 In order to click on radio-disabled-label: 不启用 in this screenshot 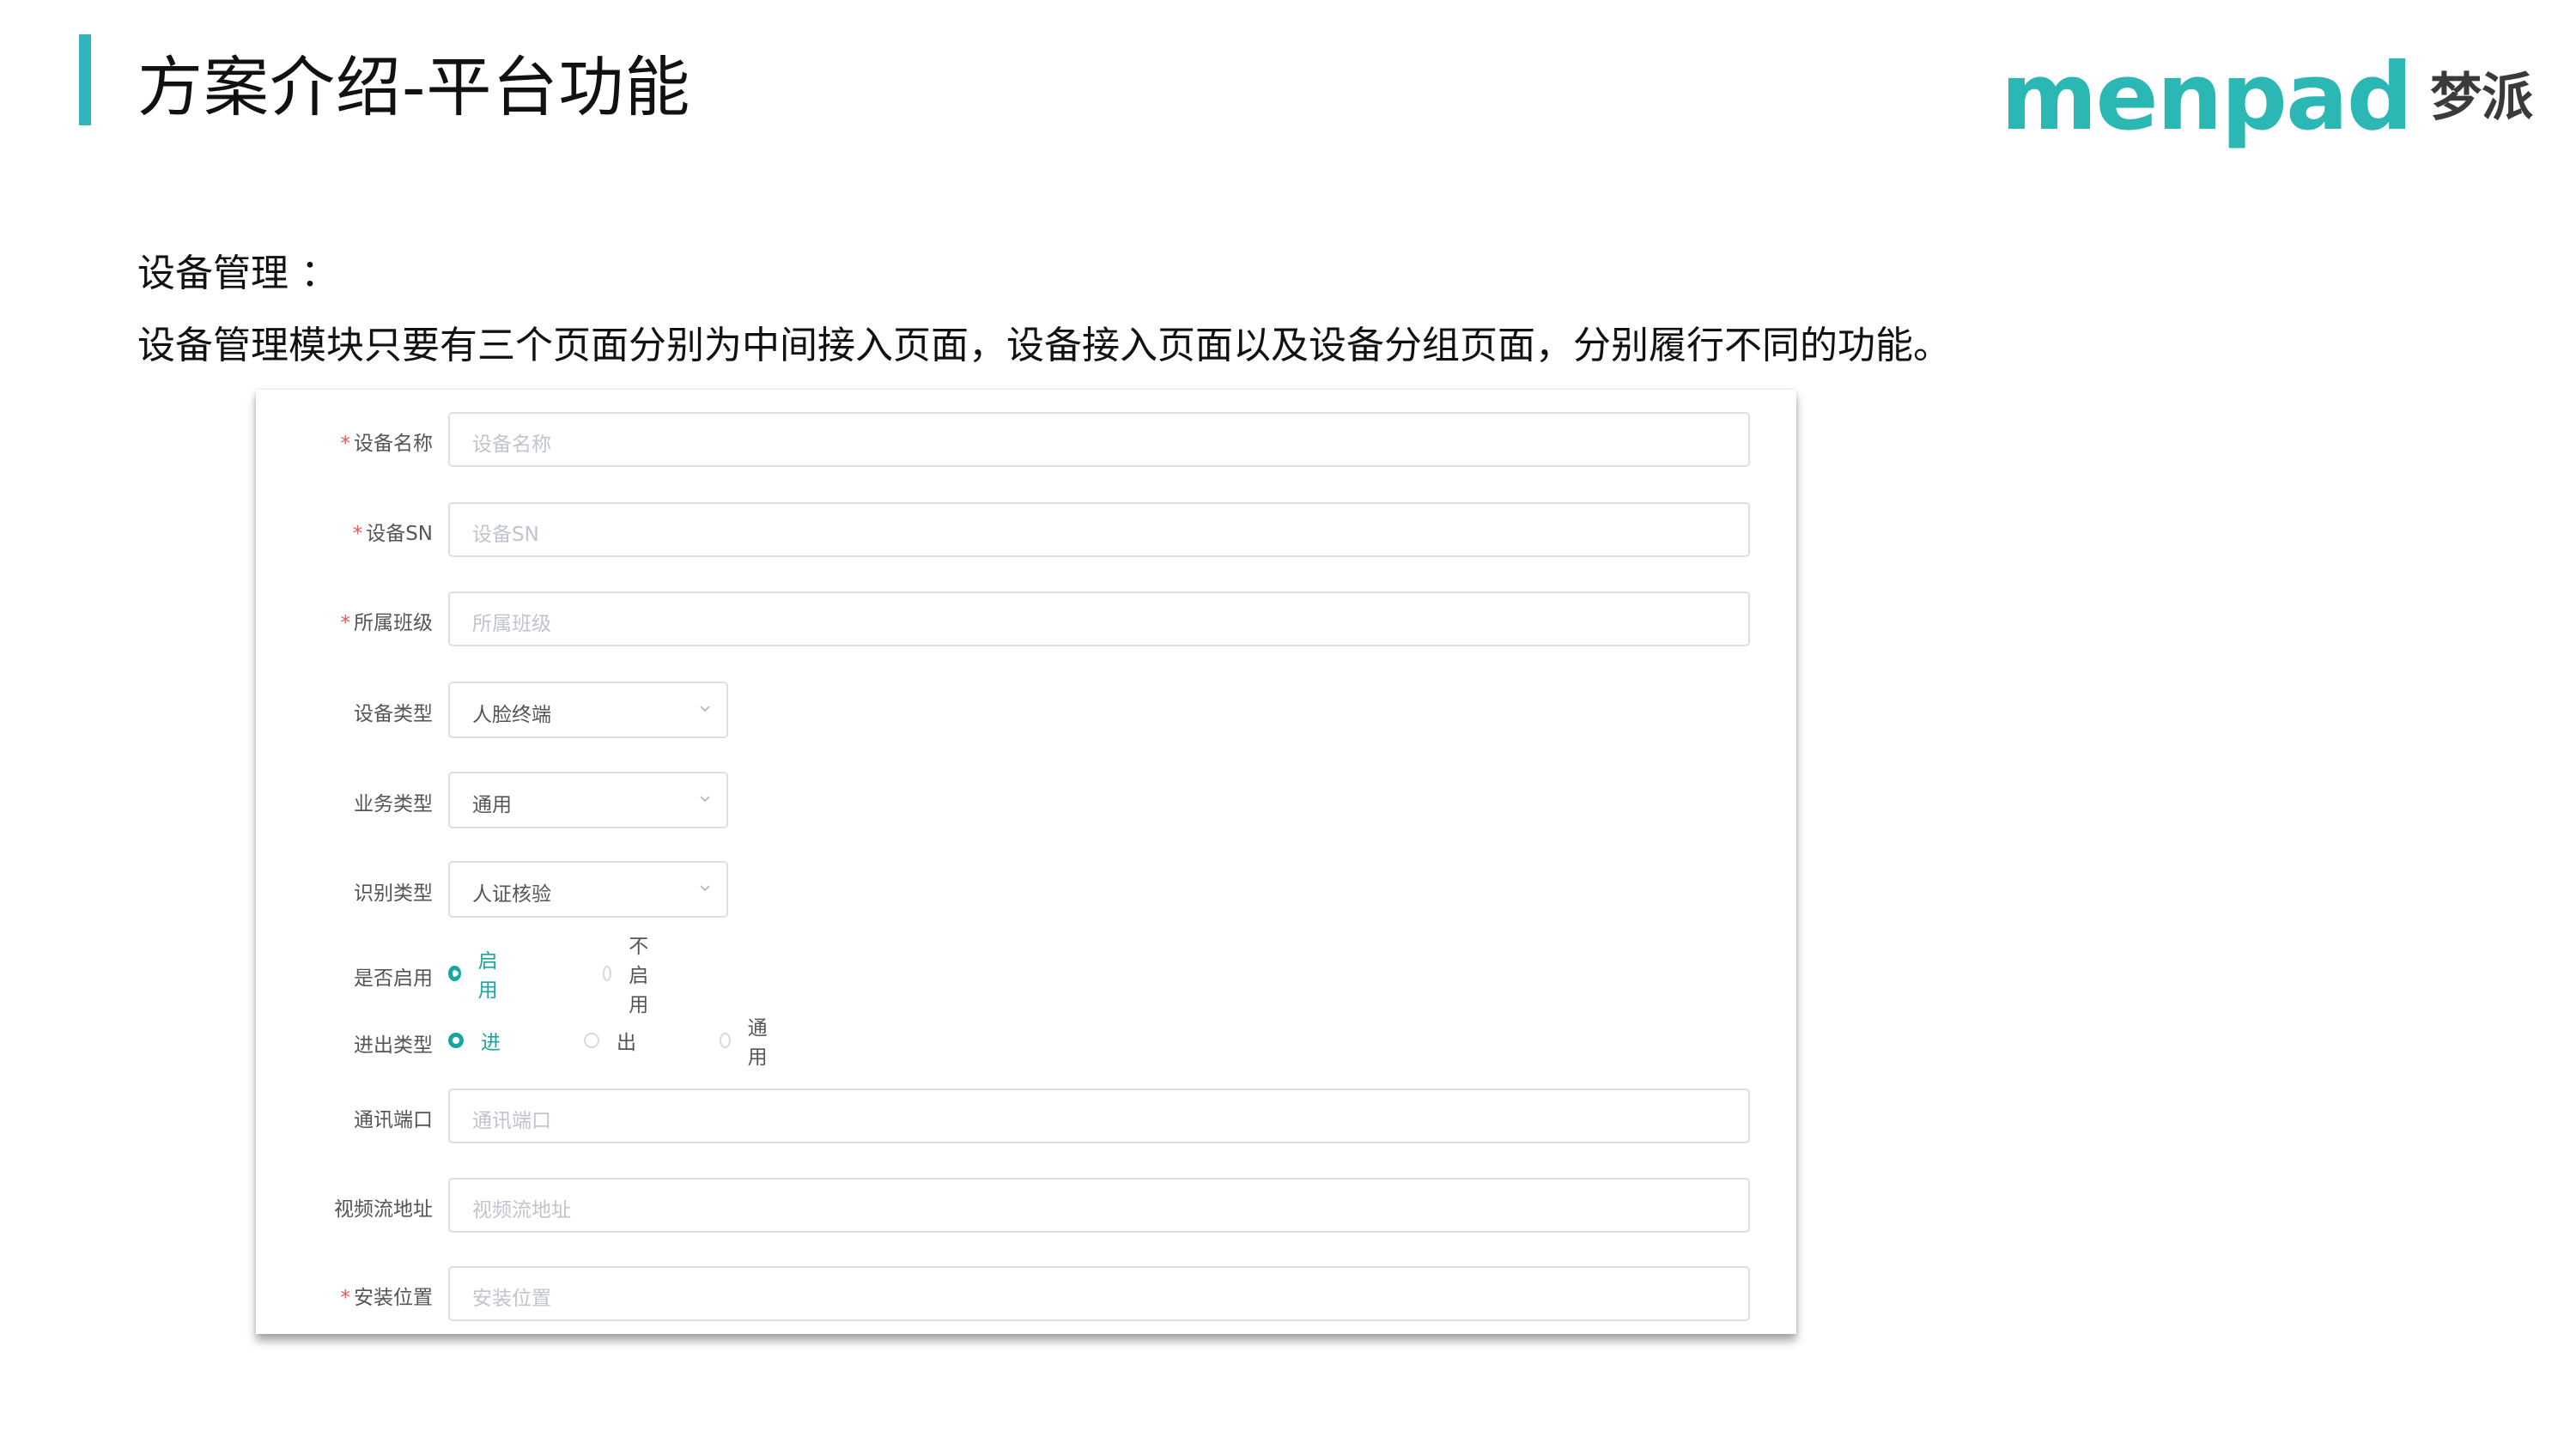, I will do `click(639, 976)`.